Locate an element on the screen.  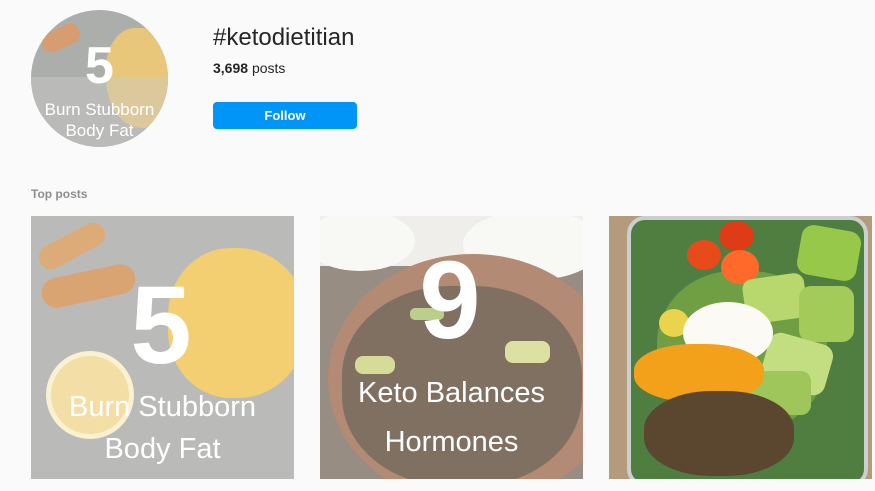
post-2-number: 9 is located at coordinates (450, 300).